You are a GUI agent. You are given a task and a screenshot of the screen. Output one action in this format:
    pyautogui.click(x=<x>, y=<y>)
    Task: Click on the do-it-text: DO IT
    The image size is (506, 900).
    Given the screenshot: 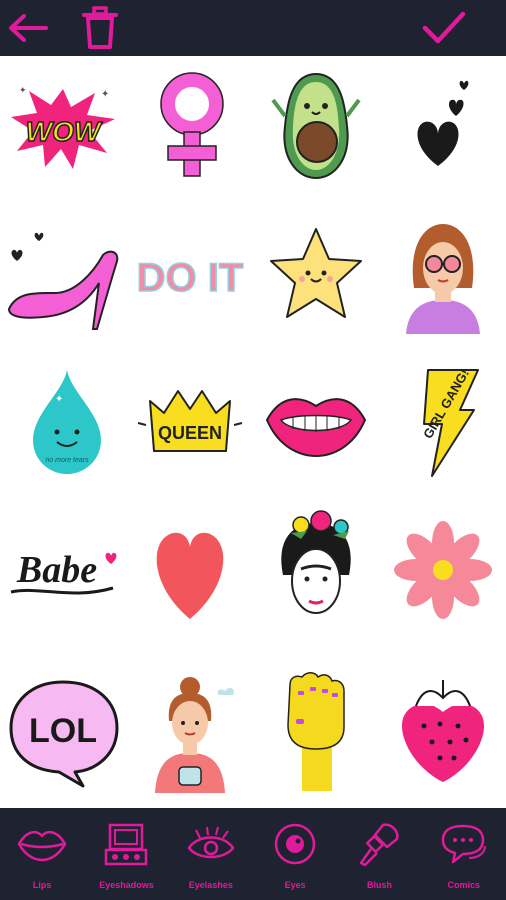 What is the action you would take?
    pyautogui.click(x=190, y=278)
    